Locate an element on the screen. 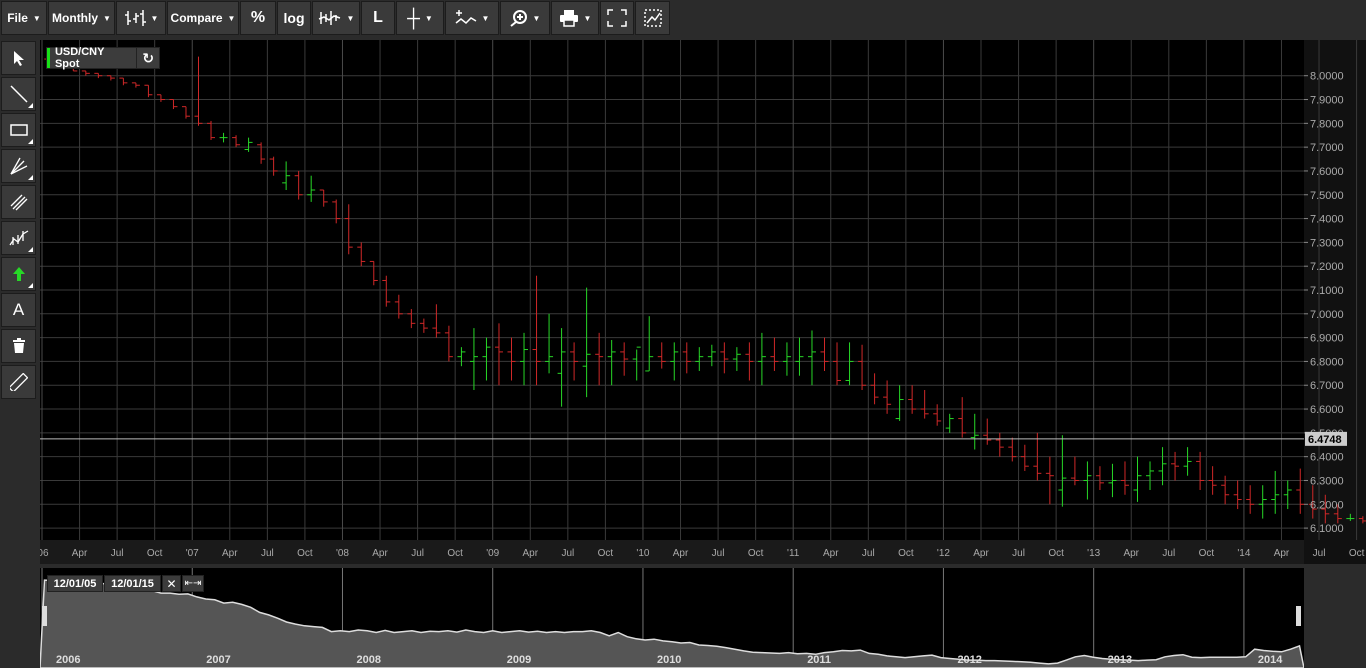 The width and height of the screenshot is (1366, 668). trend-plus-icon is located at coordinates (465, 17).